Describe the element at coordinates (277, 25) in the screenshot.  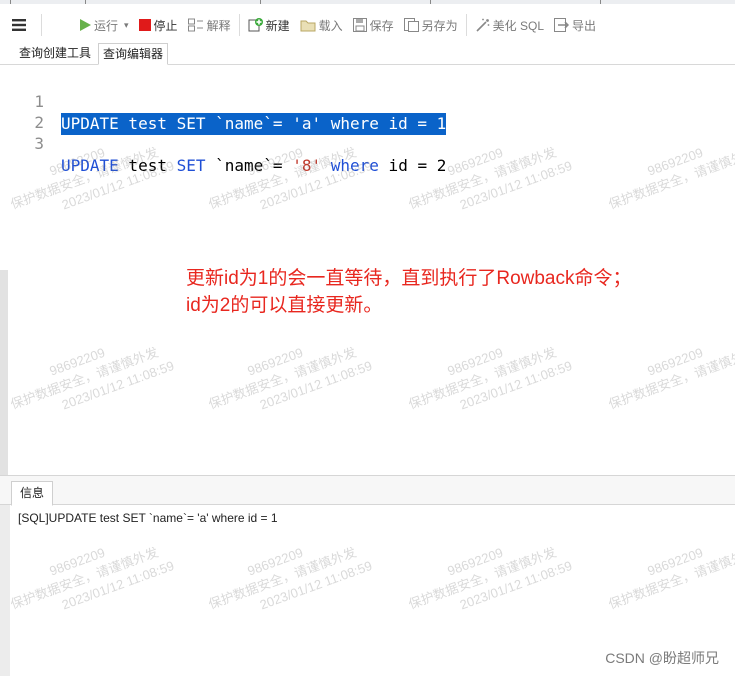
I see `new-label: 新建` at that location.